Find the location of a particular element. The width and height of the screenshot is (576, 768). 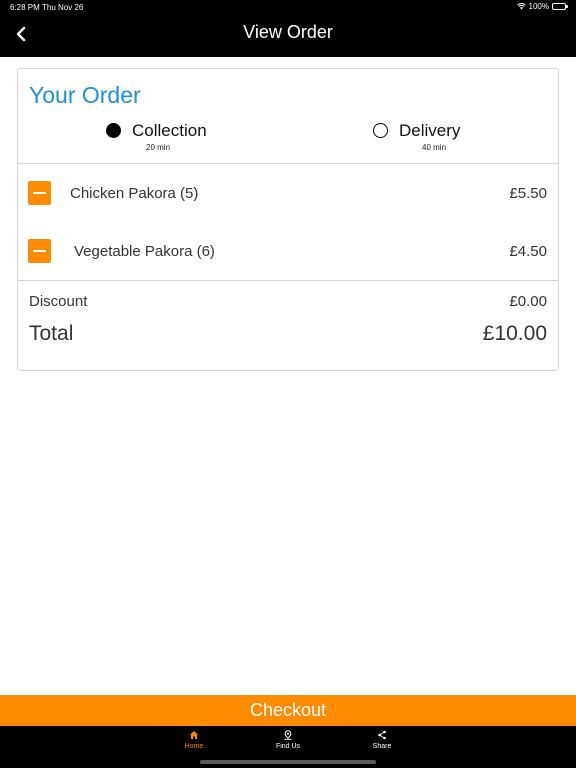

total-label: Total is located at coordinates (51, 333).